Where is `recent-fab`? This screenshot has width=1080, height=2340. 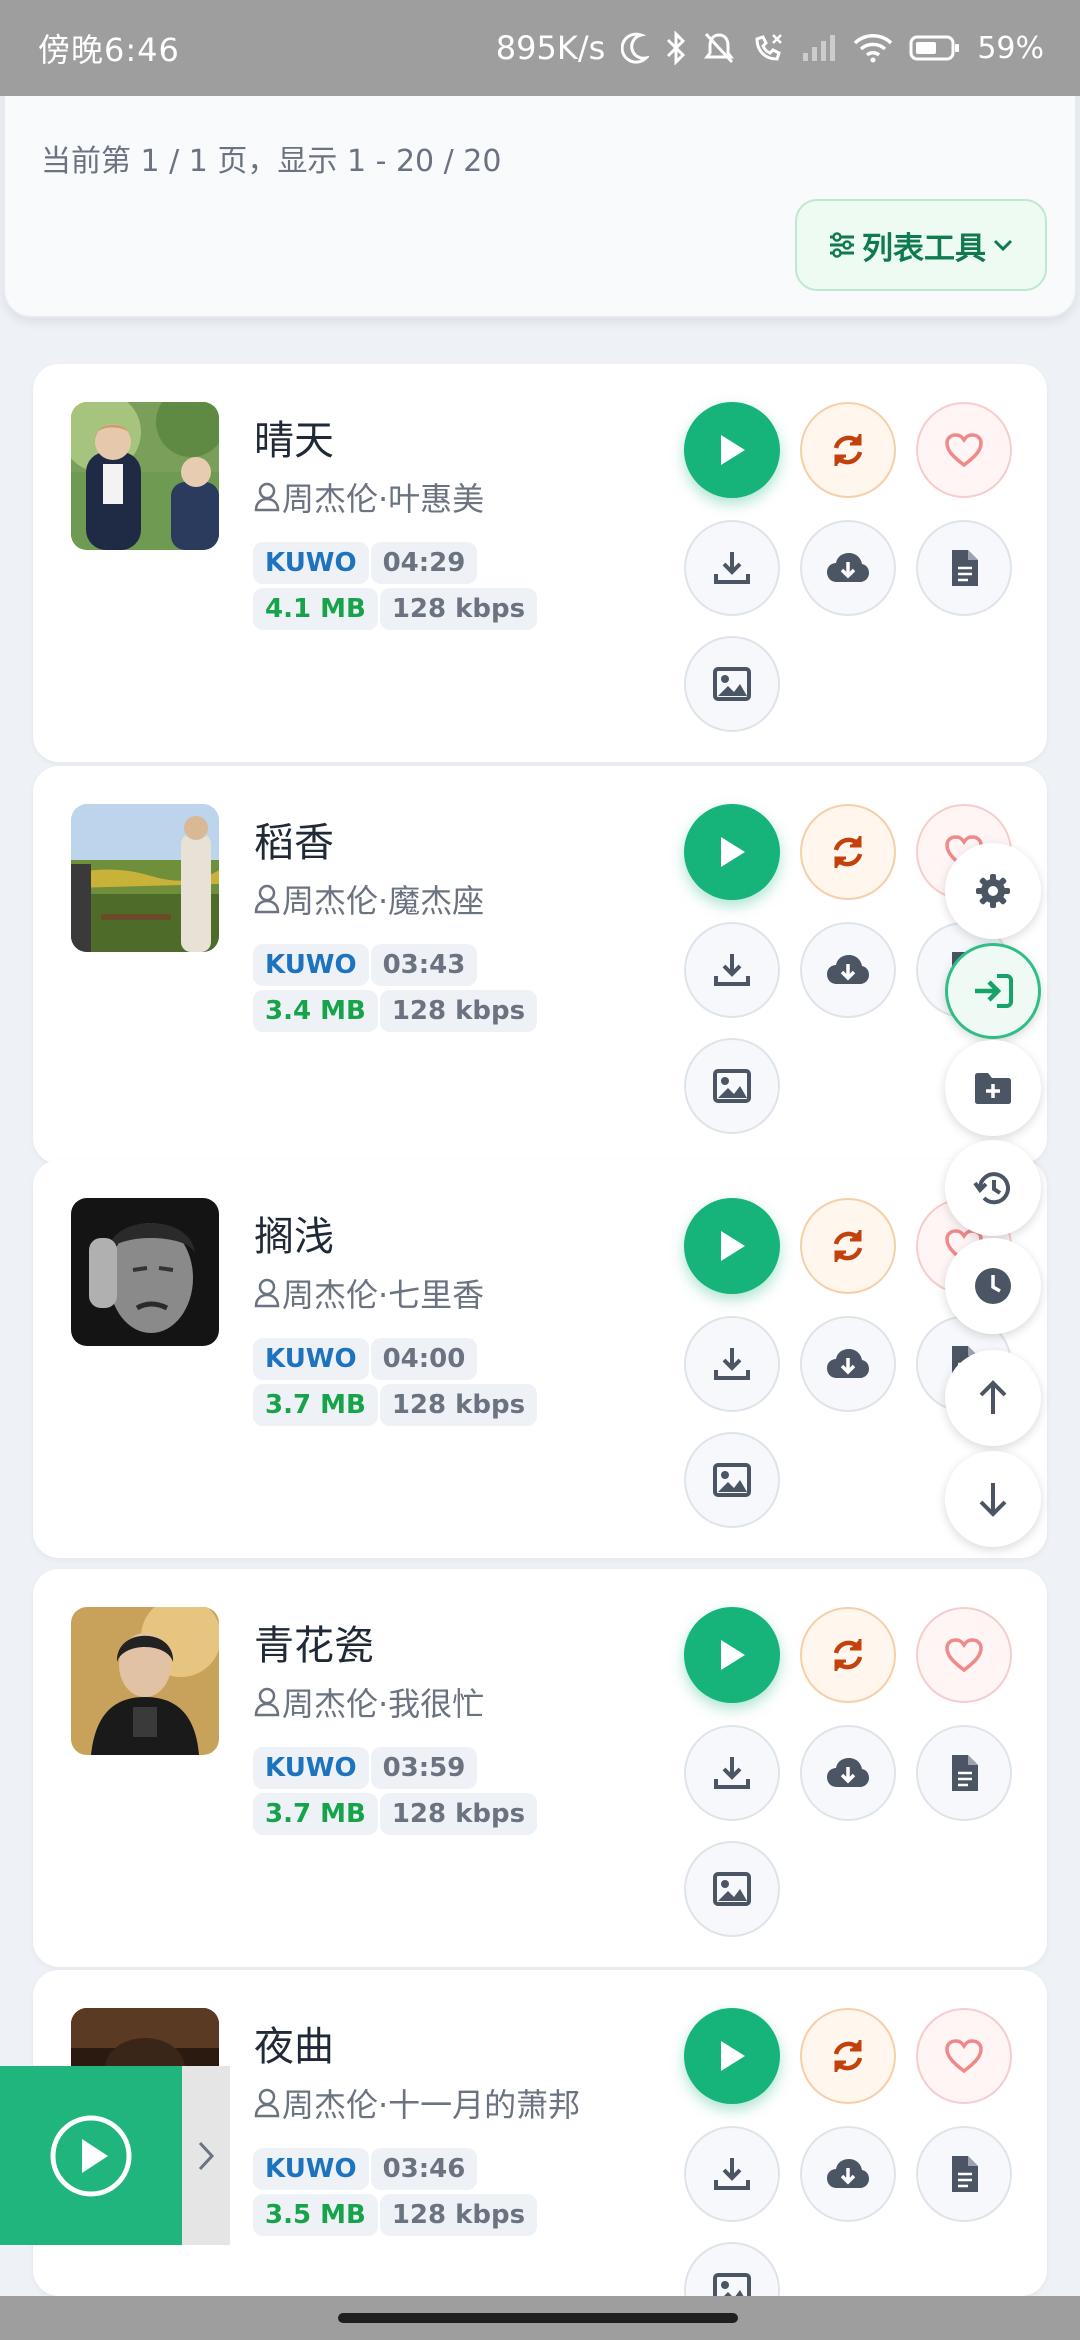
recent-fab is located at coordinates (993, 1286).